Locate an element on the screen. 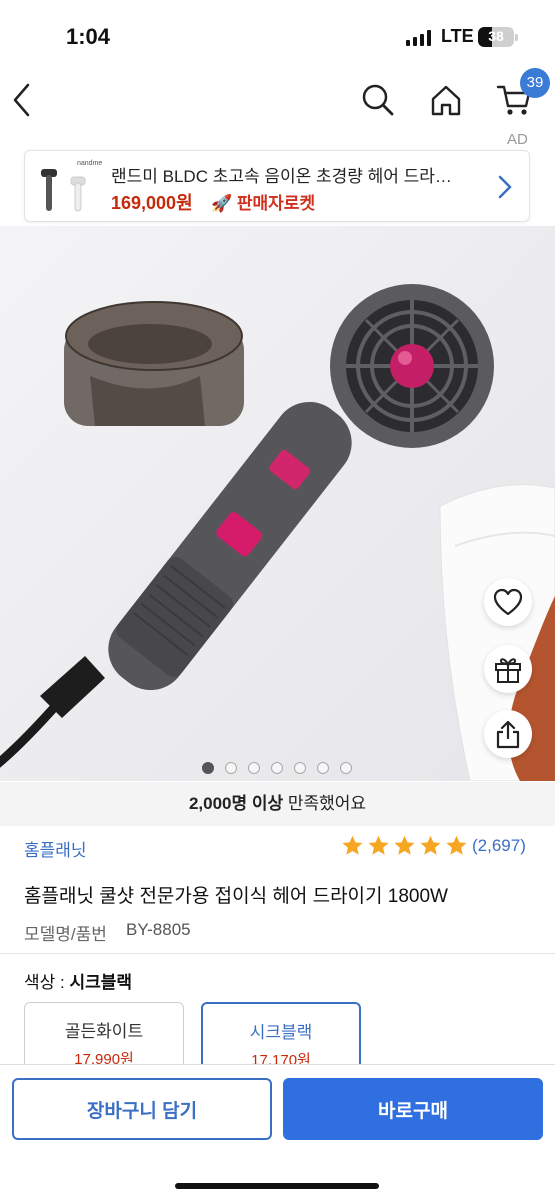  color-option-chic-black: 시크블랙 17,170원 is located at coordinates (281, 1037).